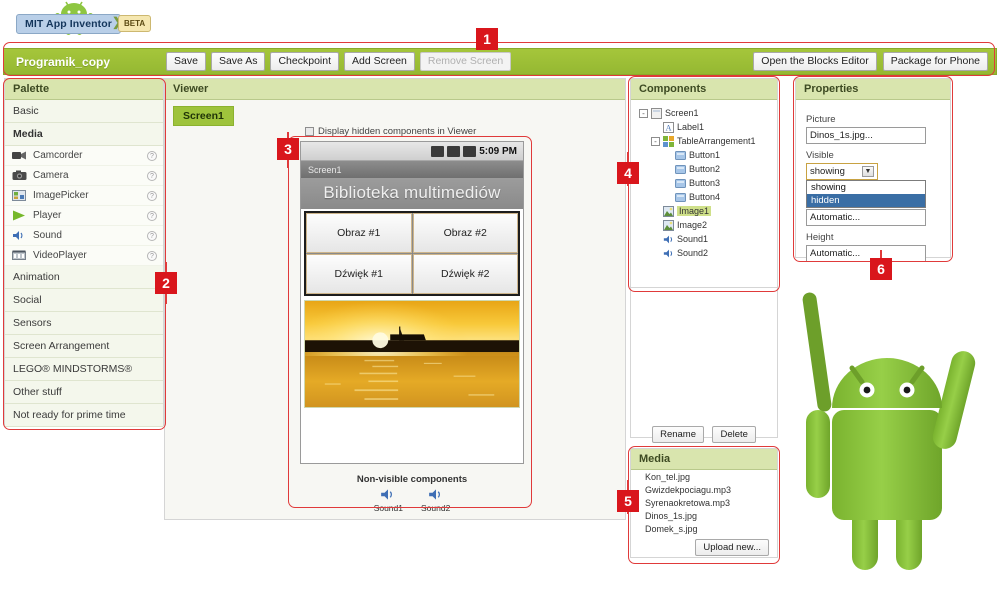 Image resolution: width=1000 pixels, height=600 pixels. I want to click on component-tree-label: Button2, so click(705, 169).